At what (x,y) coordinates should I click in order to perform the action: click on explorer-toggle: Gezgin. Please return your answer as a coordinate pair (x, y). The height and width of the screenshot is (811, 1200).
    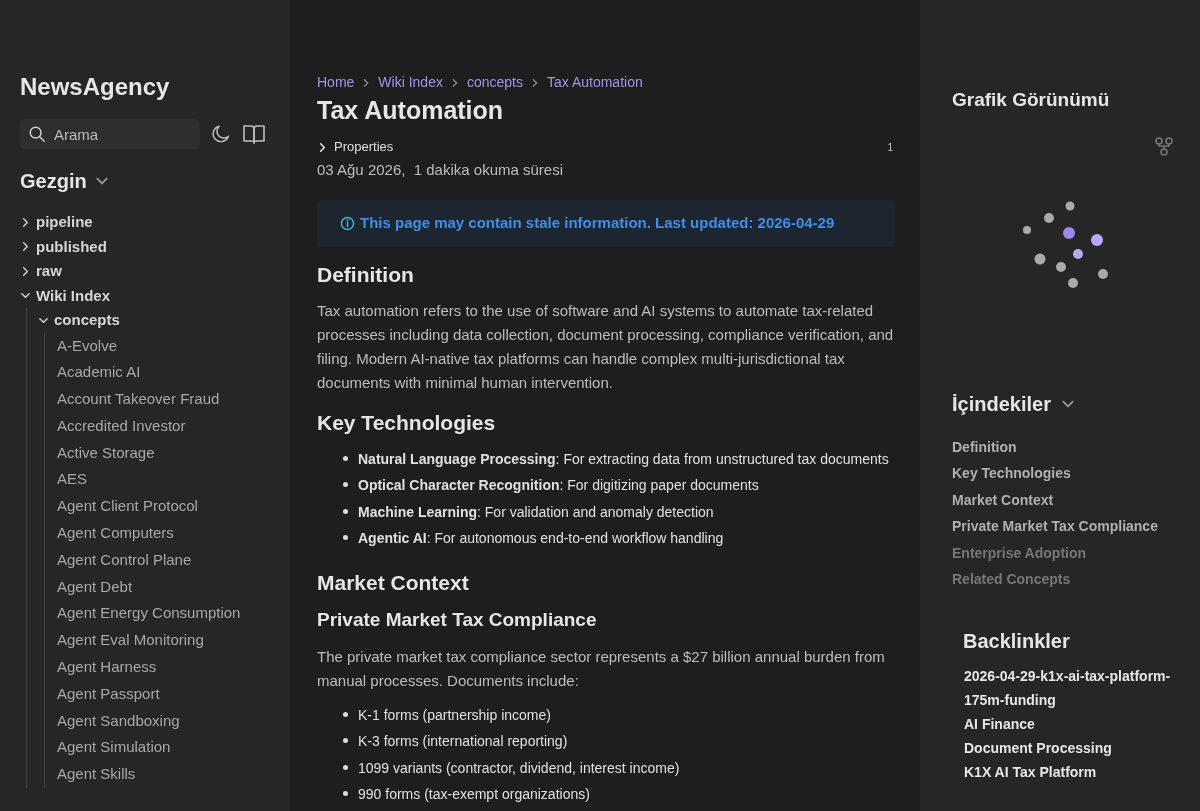
    Looking at the image, I should click on (64, 181).